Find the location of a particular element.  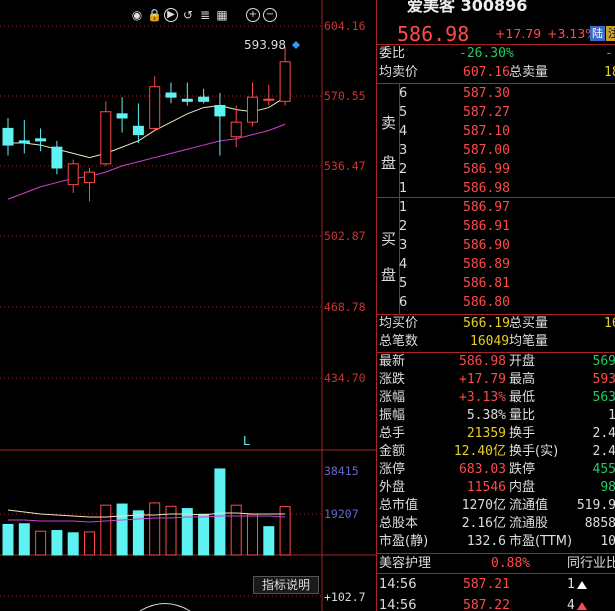

buy-level-row: 3 586.90 is located at coordinates (496, 246).